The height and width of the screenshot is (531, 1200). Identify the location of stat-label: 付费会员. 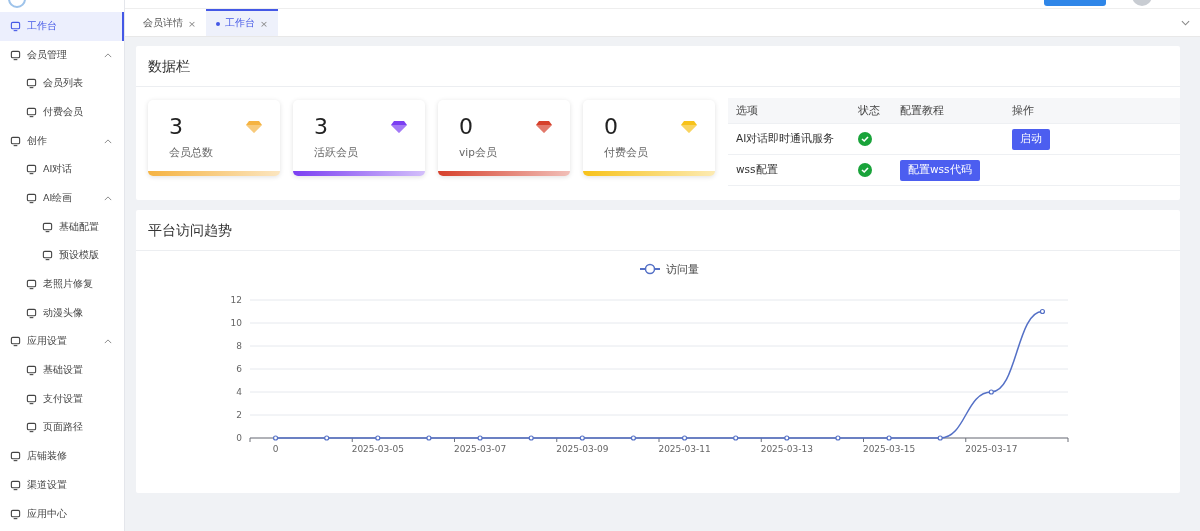
(626, 153).